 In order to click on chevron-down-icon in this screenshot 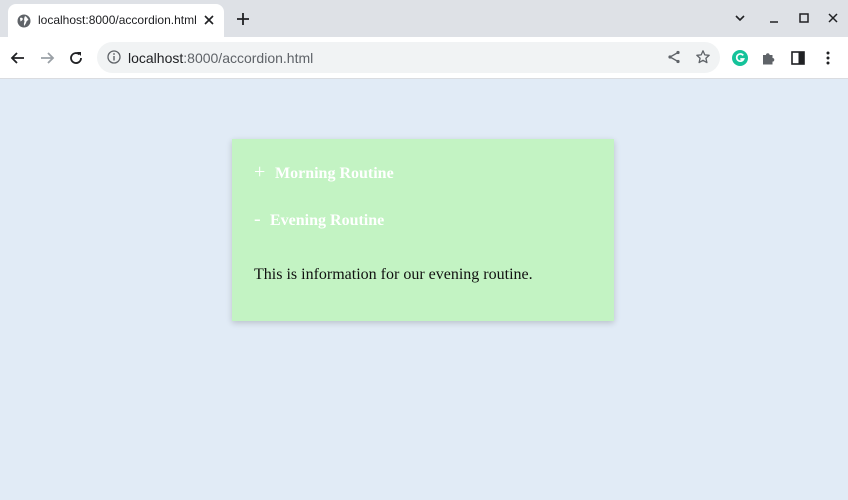, I will do `click(740, 18)`.